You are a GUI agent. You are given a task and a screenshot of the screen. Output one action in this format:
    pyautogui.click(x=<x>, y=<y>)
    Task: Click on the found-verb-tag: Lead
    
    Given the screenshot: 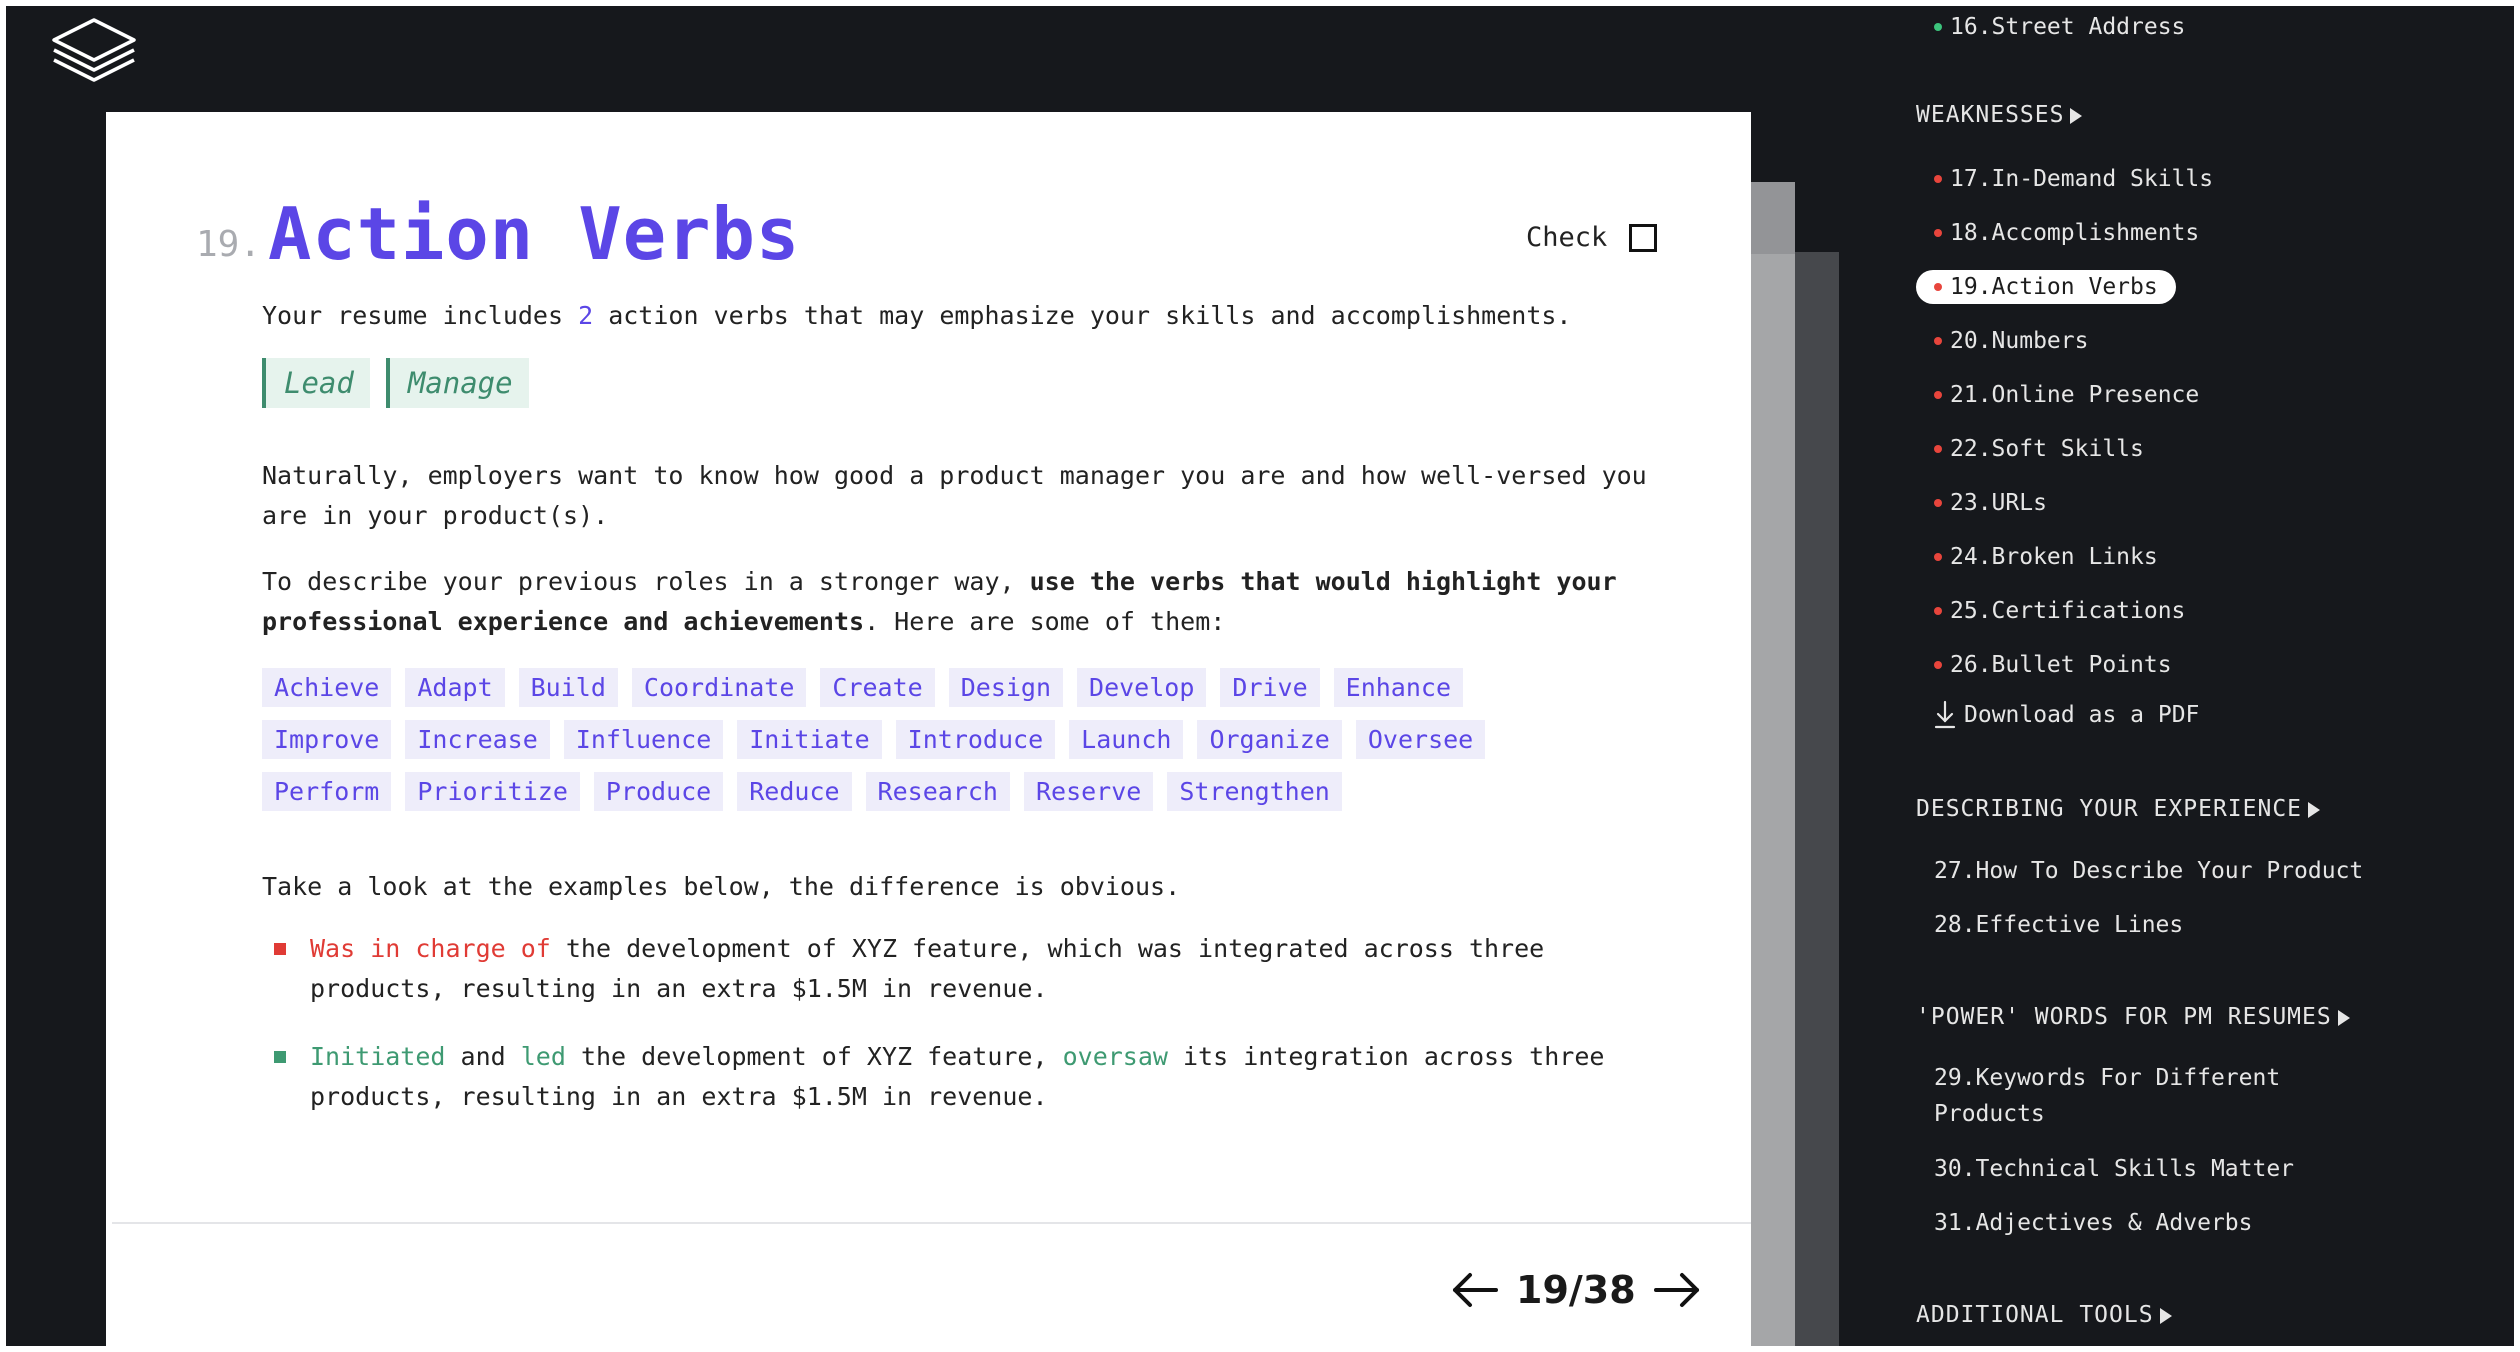 What is the action you would take?
    pyautogui.click(x=316, y=383)
    